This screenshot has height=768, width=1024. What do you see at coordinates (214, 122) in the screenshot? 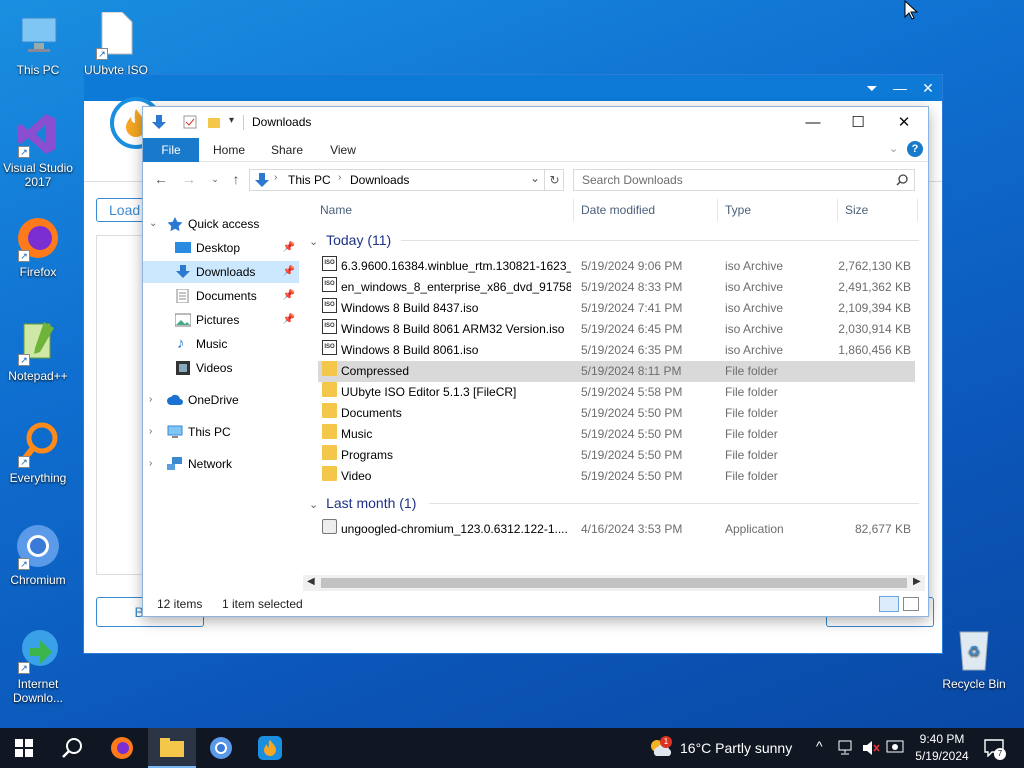
I see `new-folder-icon` at bounding box center [214, 122].